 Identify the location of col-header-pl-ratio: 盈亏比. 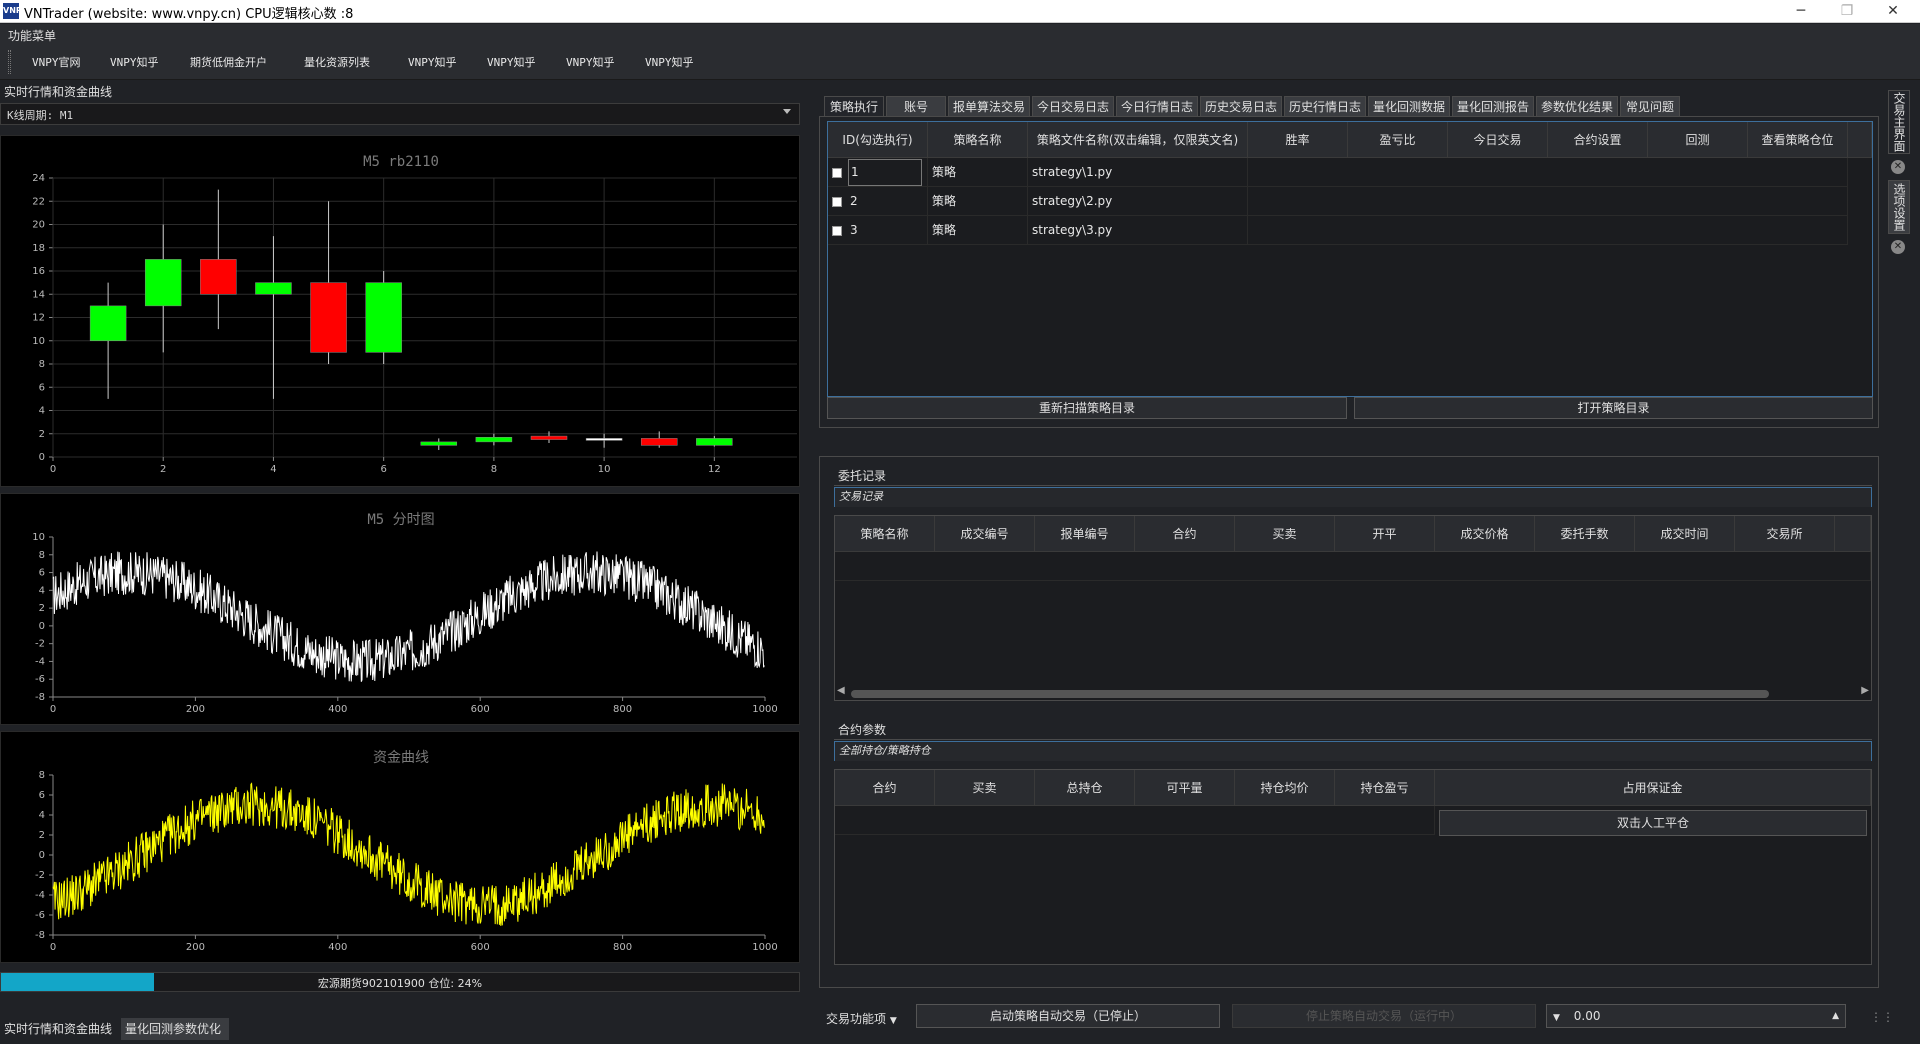
(1398, 140).